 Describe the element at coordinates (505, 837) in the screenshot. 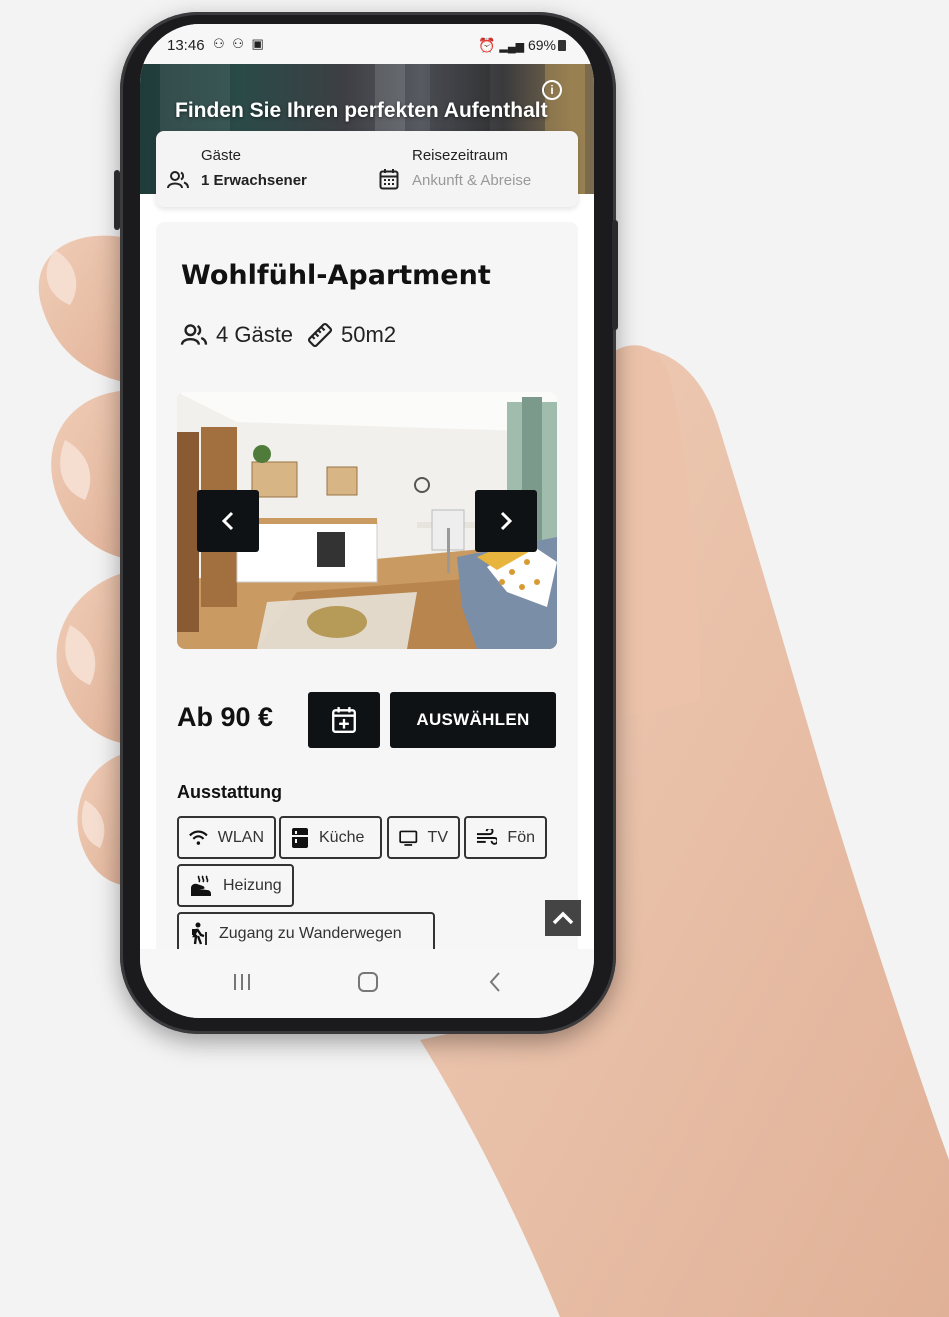

I see `amenity-chip-foen: Fön` at that location.